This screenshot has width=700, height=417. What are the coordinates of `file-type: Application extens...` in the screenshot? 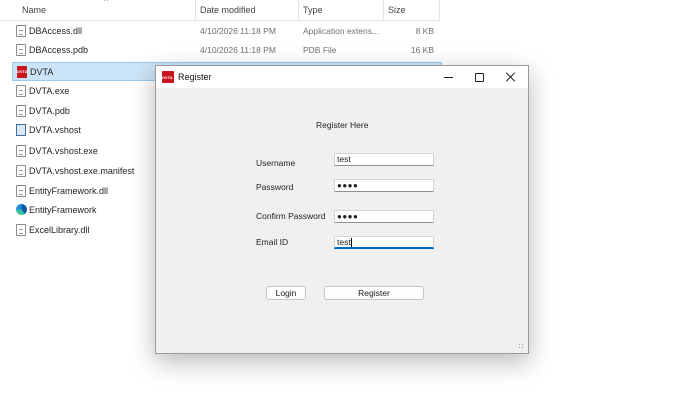 It's located at (341, 31).